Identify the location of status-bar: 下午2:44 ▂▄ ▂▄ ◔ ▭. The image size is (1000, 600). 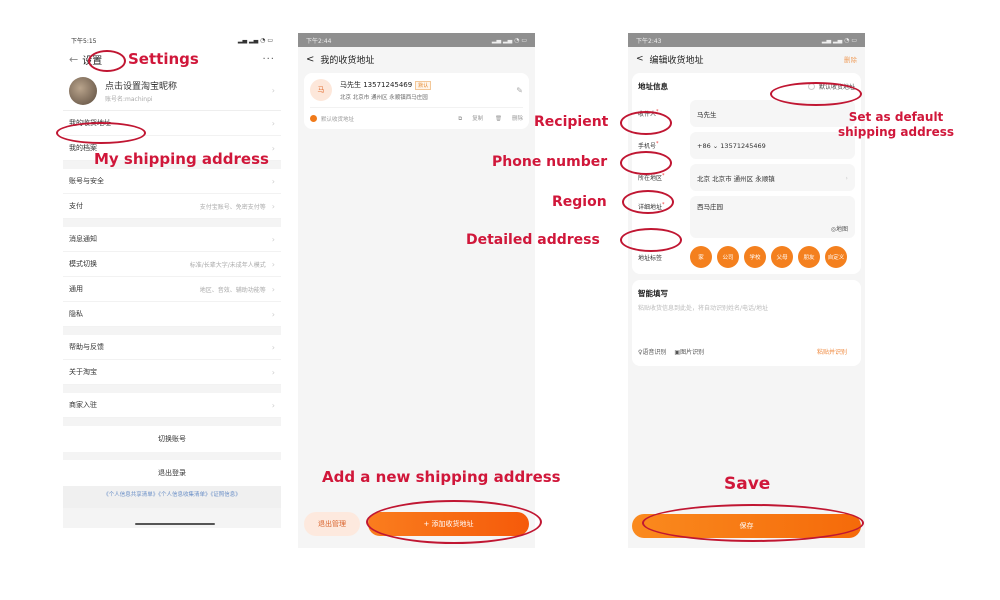
(416, 40).